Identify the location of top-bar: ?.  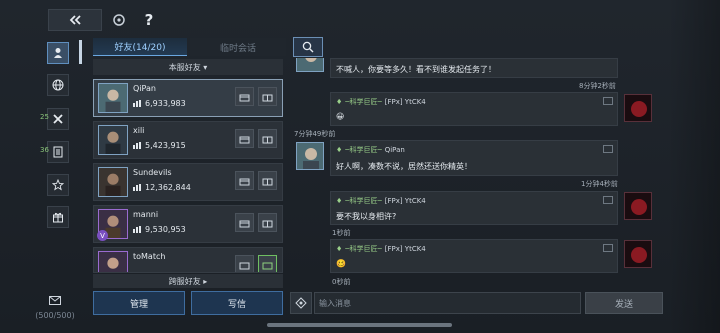
(360, 19).